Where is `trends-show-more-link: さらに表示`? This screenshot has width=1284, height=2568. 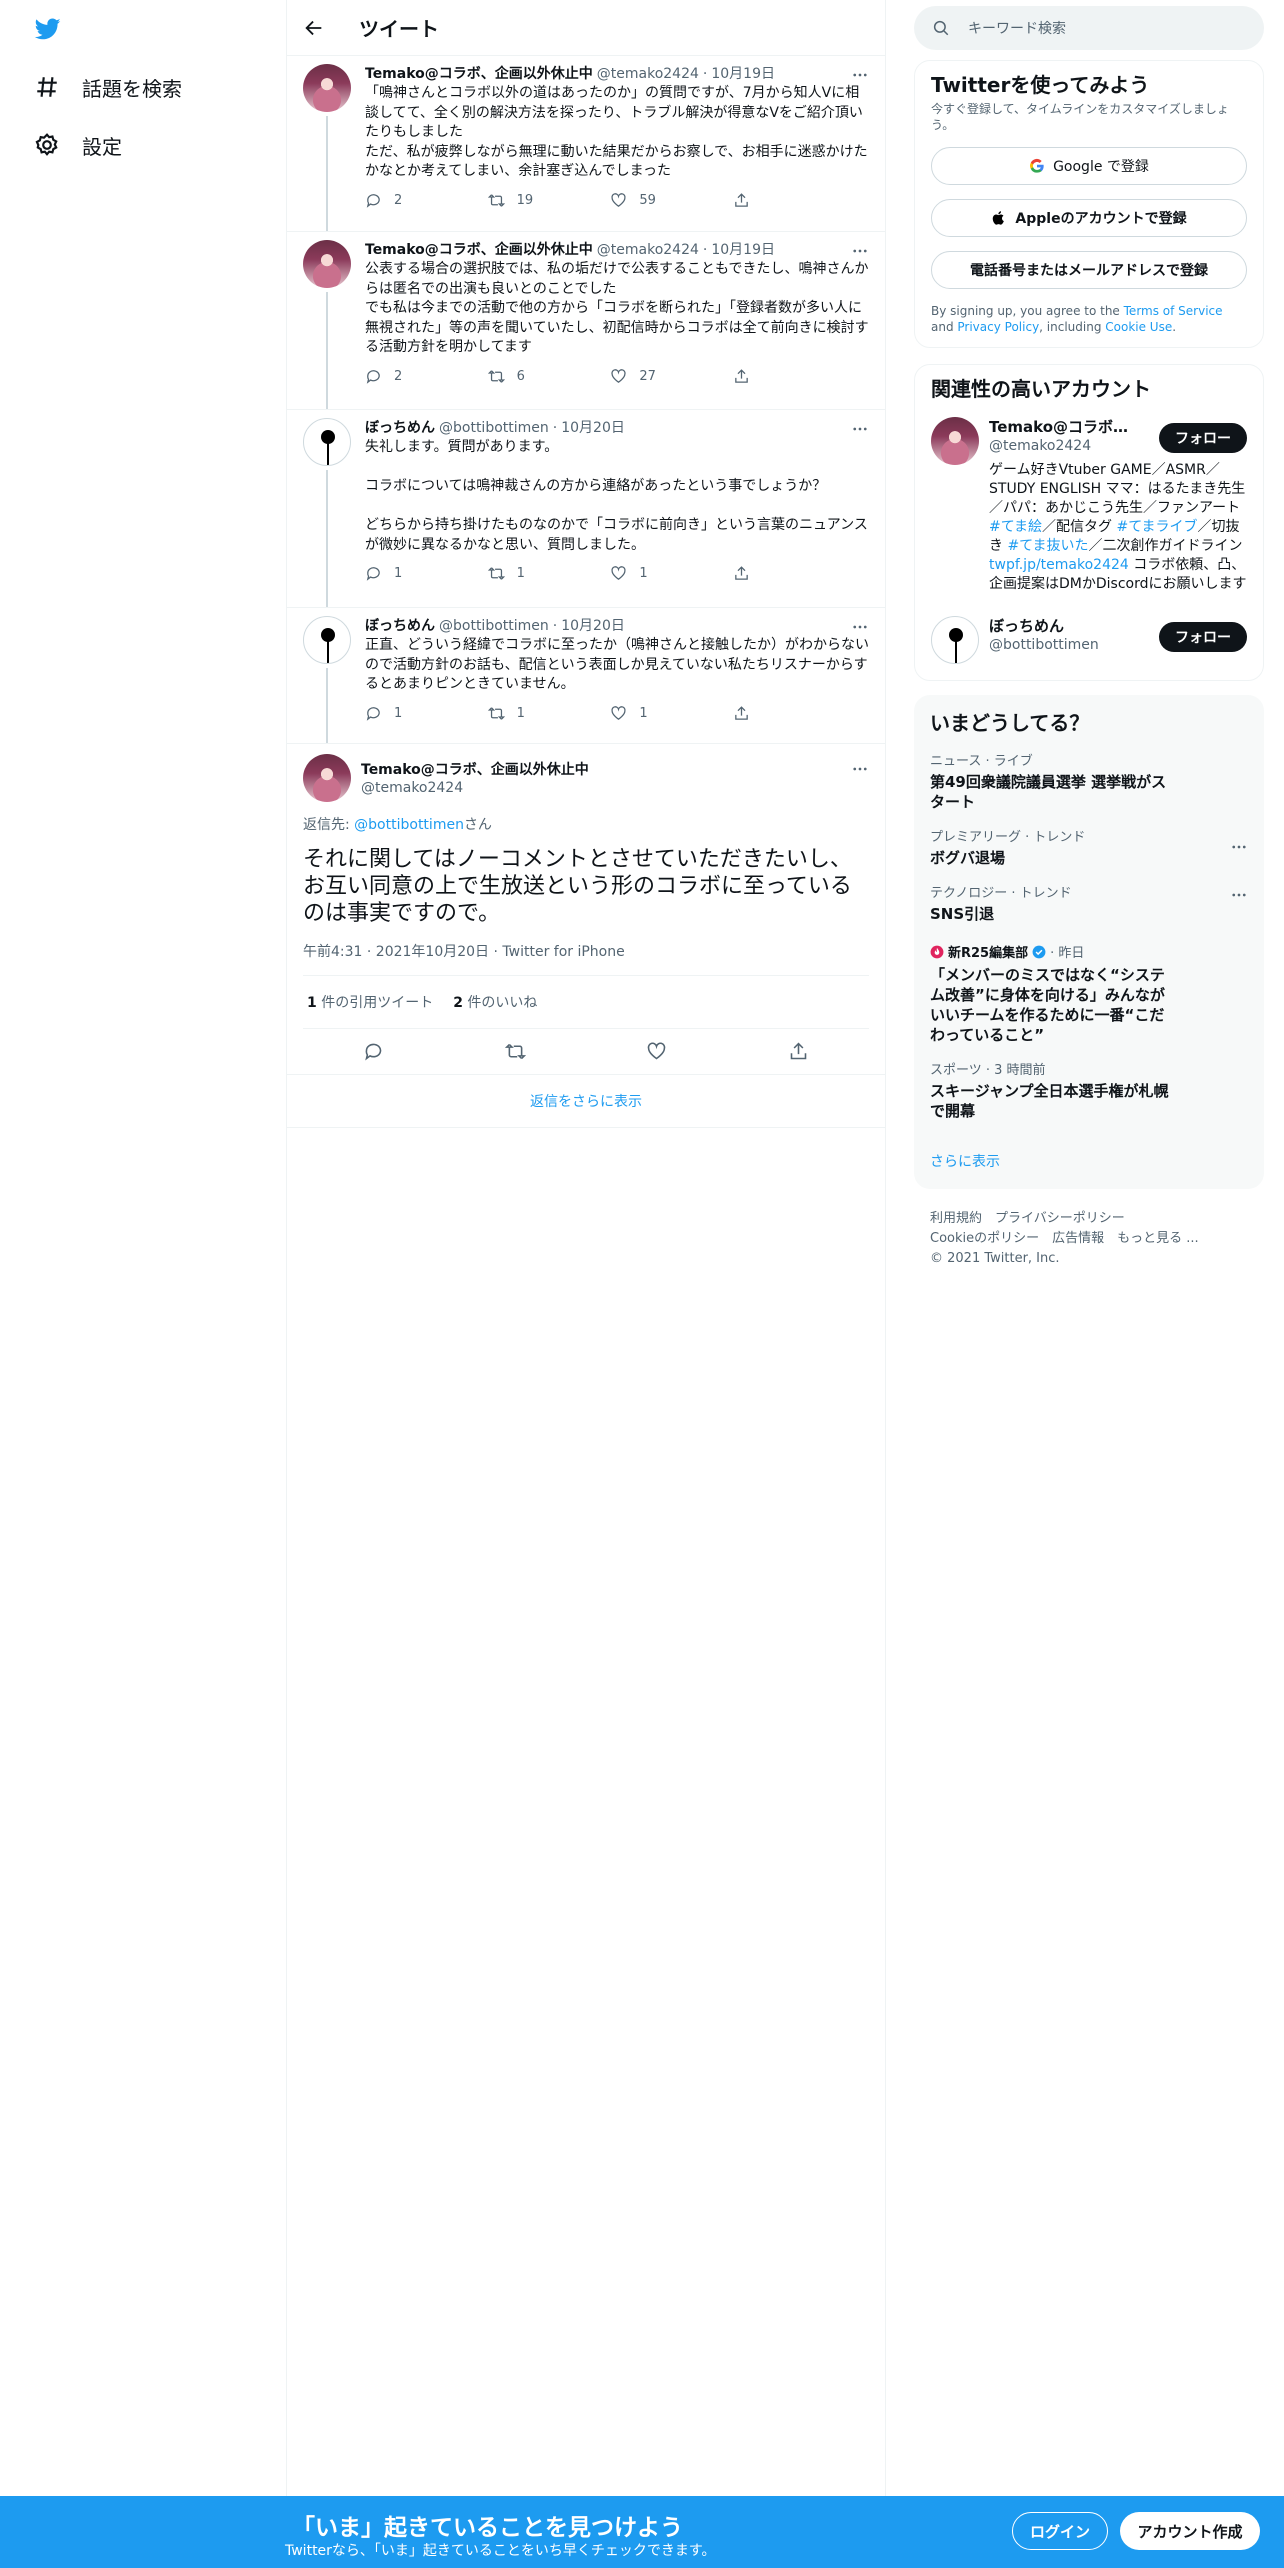
trends-show-more-link: さらに表示 is located at coordinates (1089, 1161).